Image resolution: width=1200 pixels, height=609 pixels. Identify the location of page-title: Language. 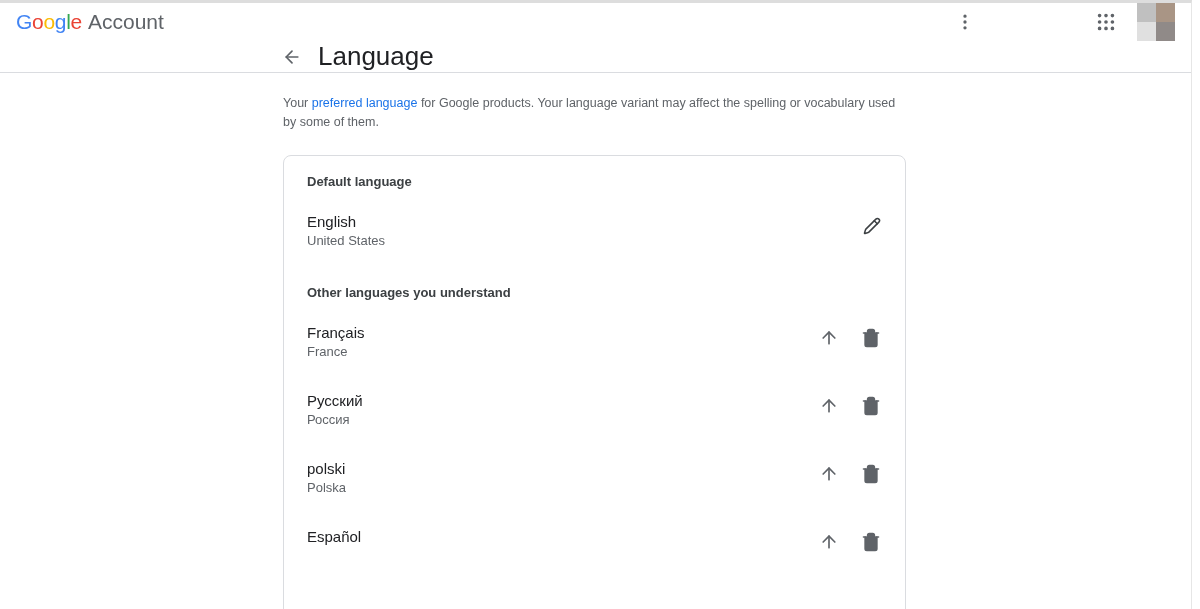
(376, 56).